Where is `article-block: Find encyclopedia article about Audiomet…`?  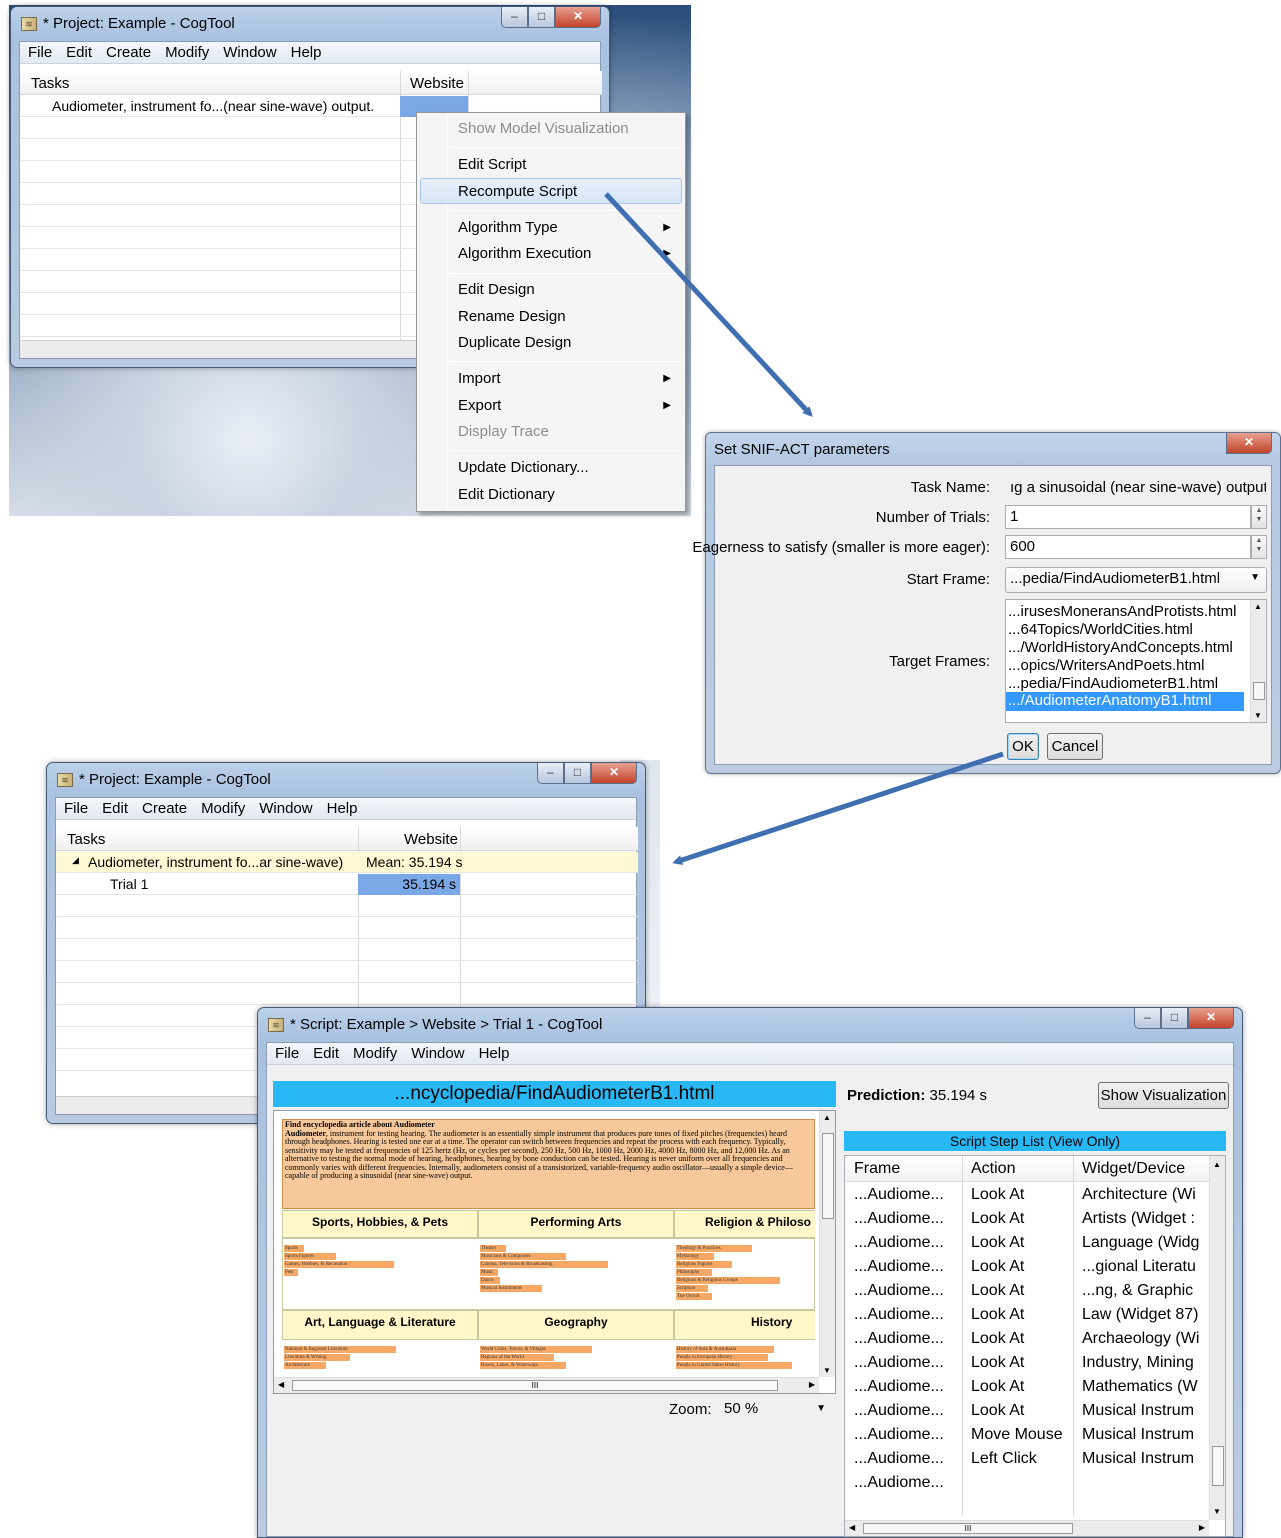 article-block: Find encyclopedia article about Audiomet… is located at coordinates (548, 1164).